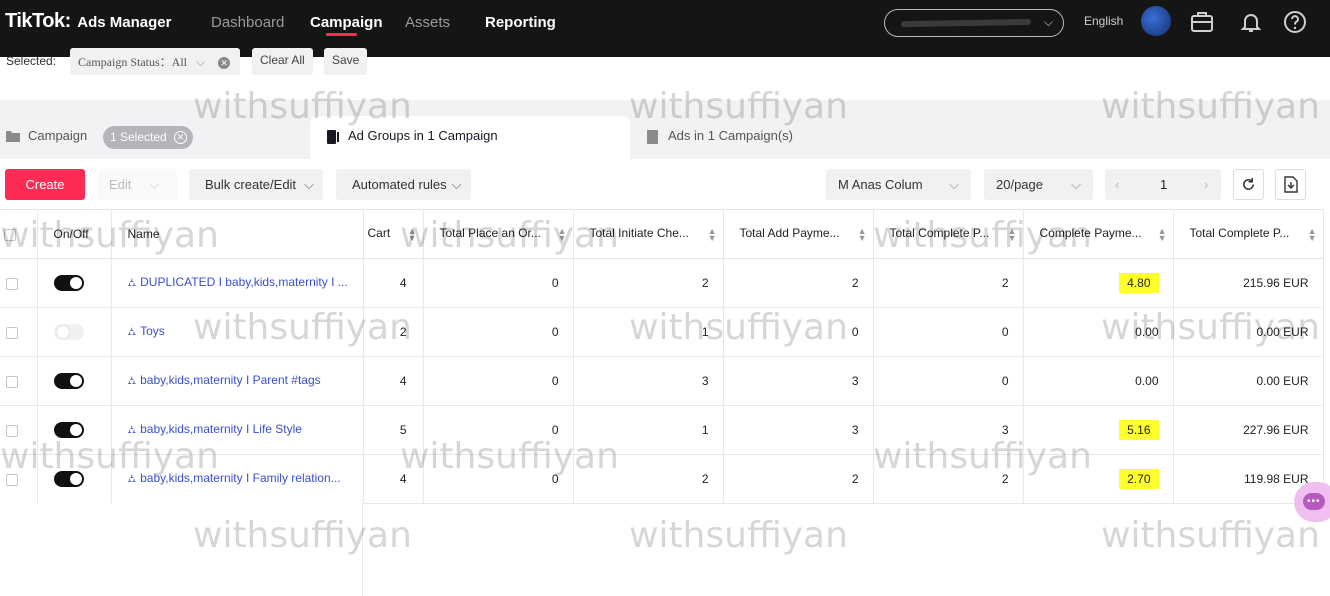 The image size is (1330, 596). I want to click on cell-complete-payment-value: 0.00 EUR, so click(1248, 332).